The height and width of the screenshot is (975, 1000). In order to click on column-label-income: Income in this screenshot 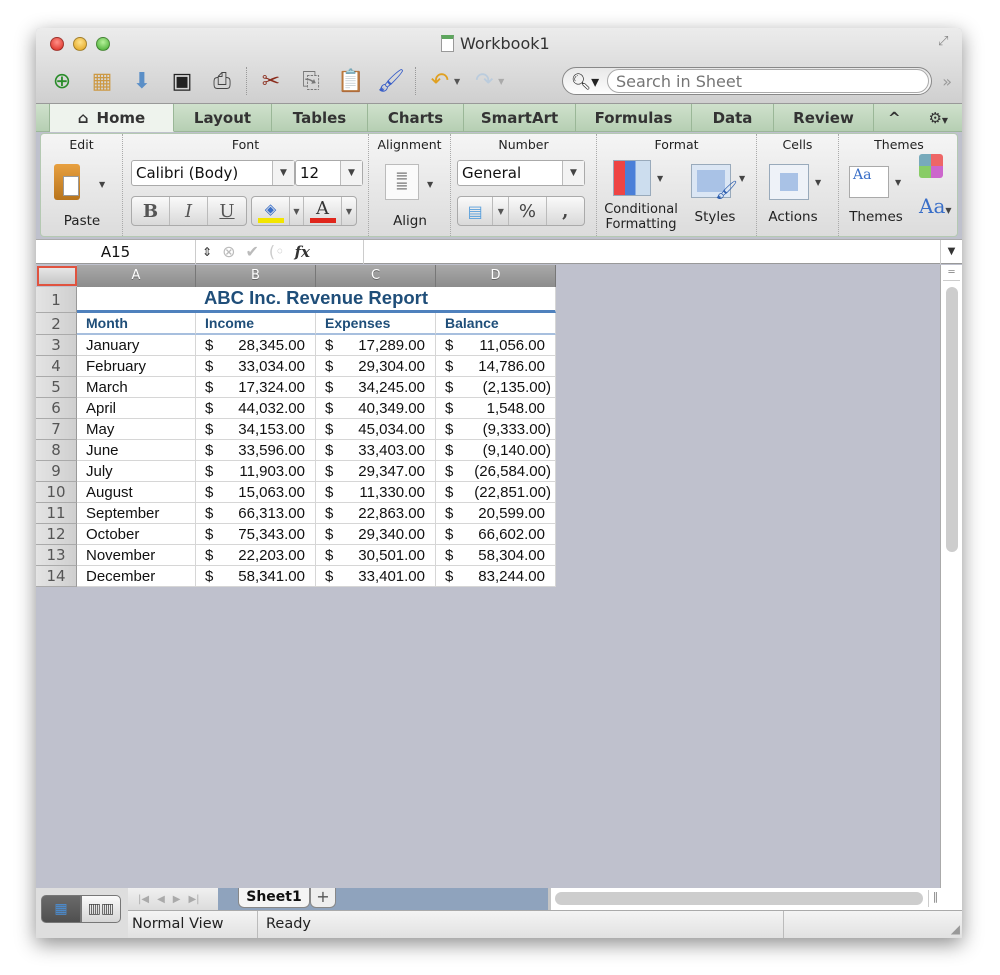, I will do `click(256, 324)`.